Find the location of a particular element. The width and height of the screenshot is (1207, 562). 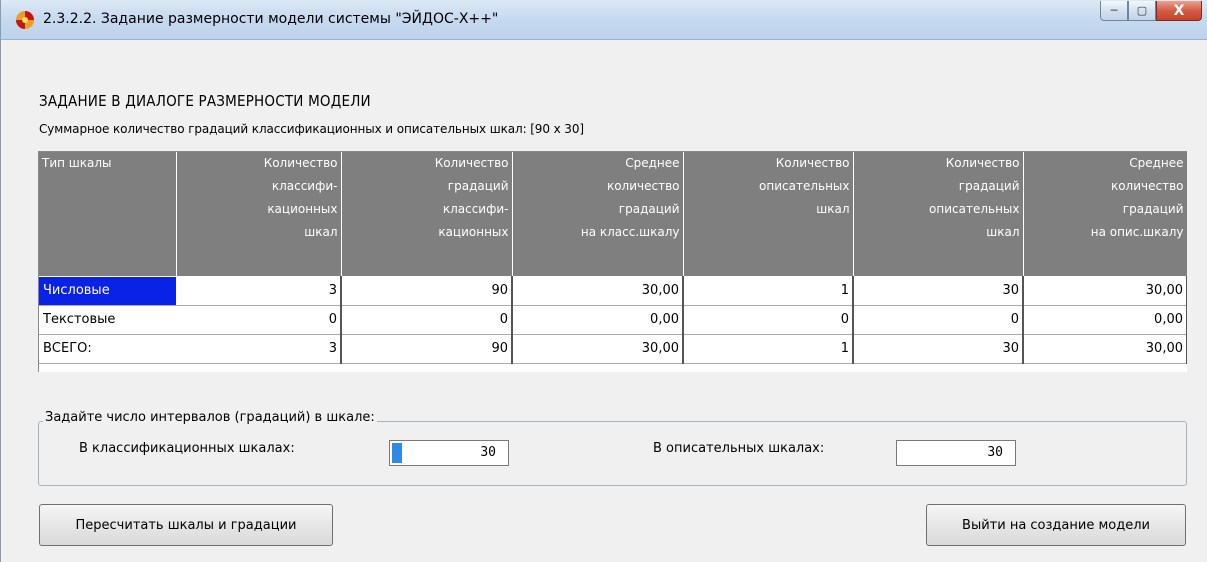

desc-scales-value: 30 is located at coordinates (995, 452).